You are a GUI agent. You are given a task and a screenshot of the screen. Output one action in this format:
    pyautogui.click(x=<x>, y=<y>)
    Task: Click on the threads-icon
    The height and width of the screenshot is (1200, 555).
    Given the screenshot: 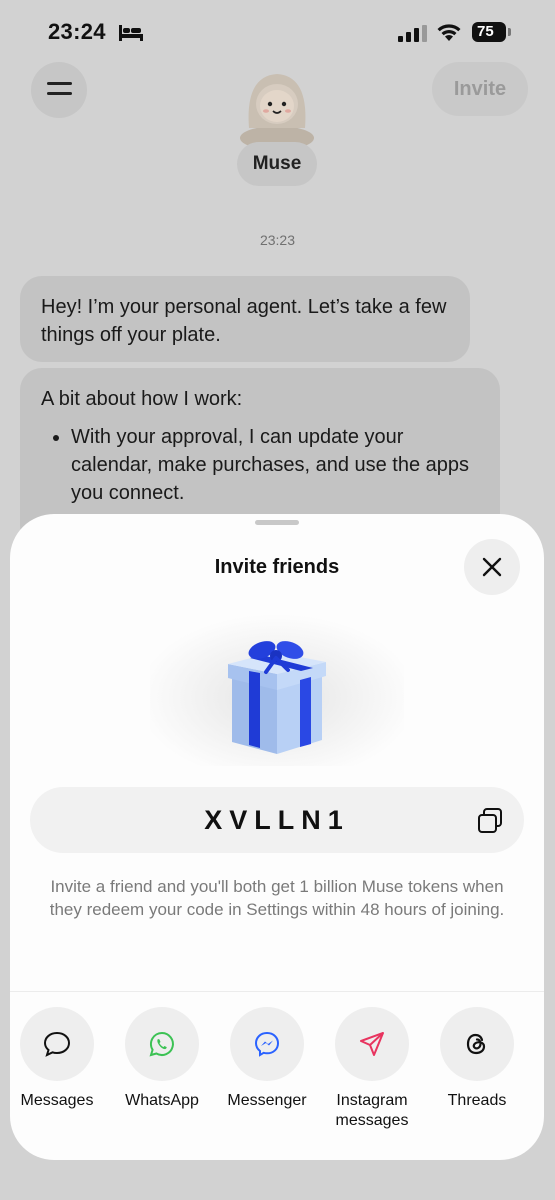 What is the action you would take?
    pyautogui.click(x=476, y=1044)
    